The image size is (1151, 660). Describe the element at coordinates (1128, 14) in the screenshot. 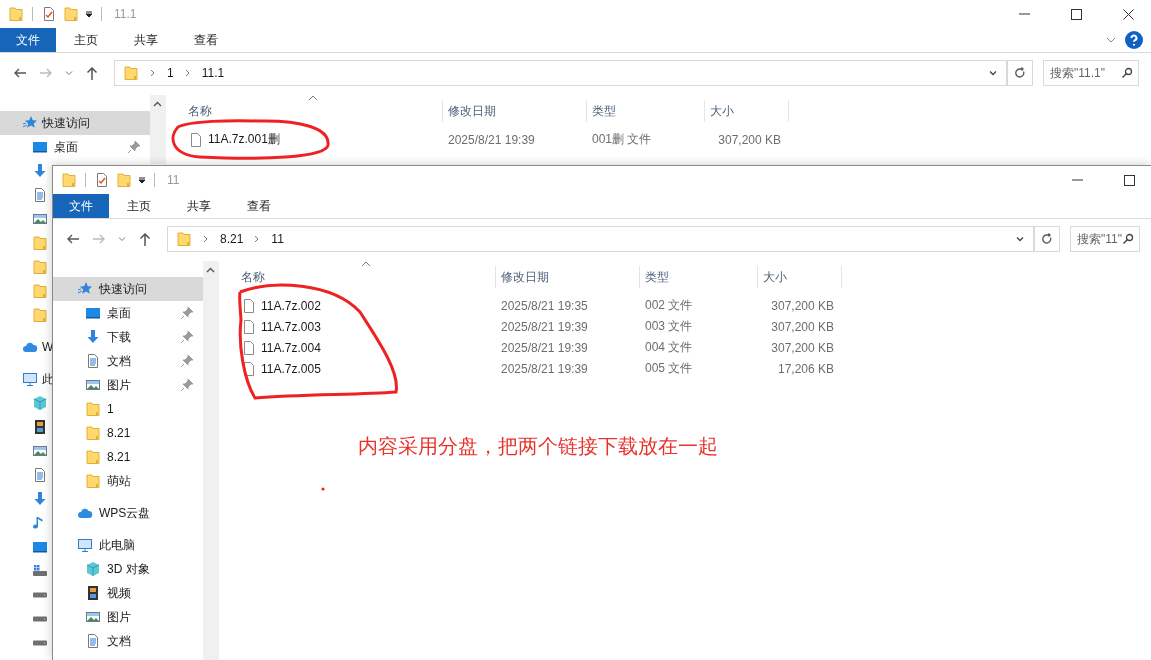

I see `close-icon` at that location.